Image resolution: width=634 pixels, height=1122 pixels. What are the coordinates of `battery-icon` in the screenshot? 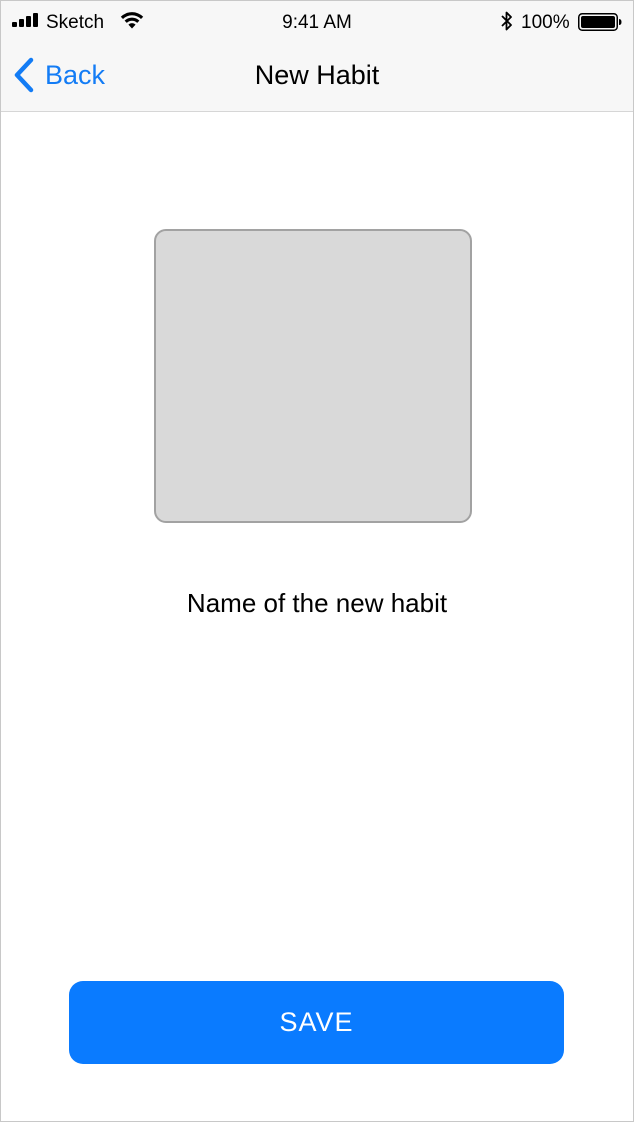 It's located at (600, 22).